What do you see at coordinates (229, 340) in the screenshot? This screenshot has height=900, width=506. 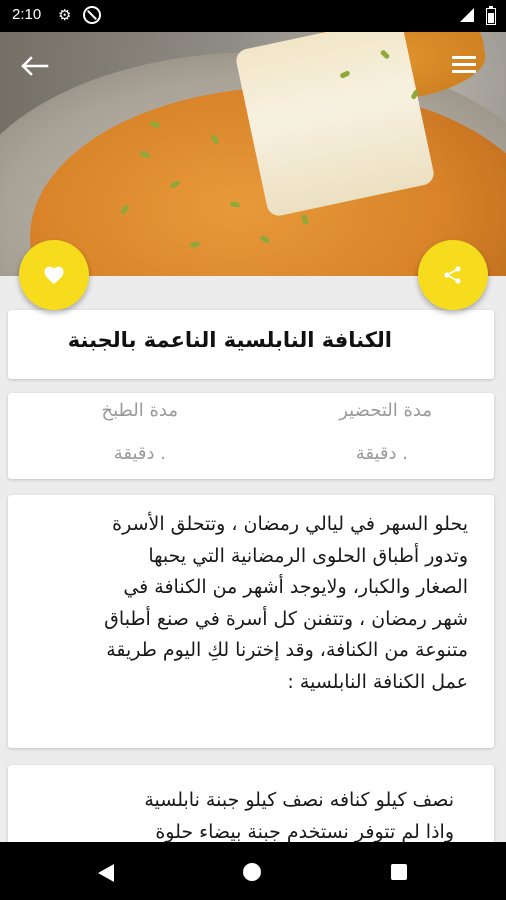 I see `recipe-title: الكنافة النابلسية الناعمة بالجبنة` at bounding box center [229, 340].